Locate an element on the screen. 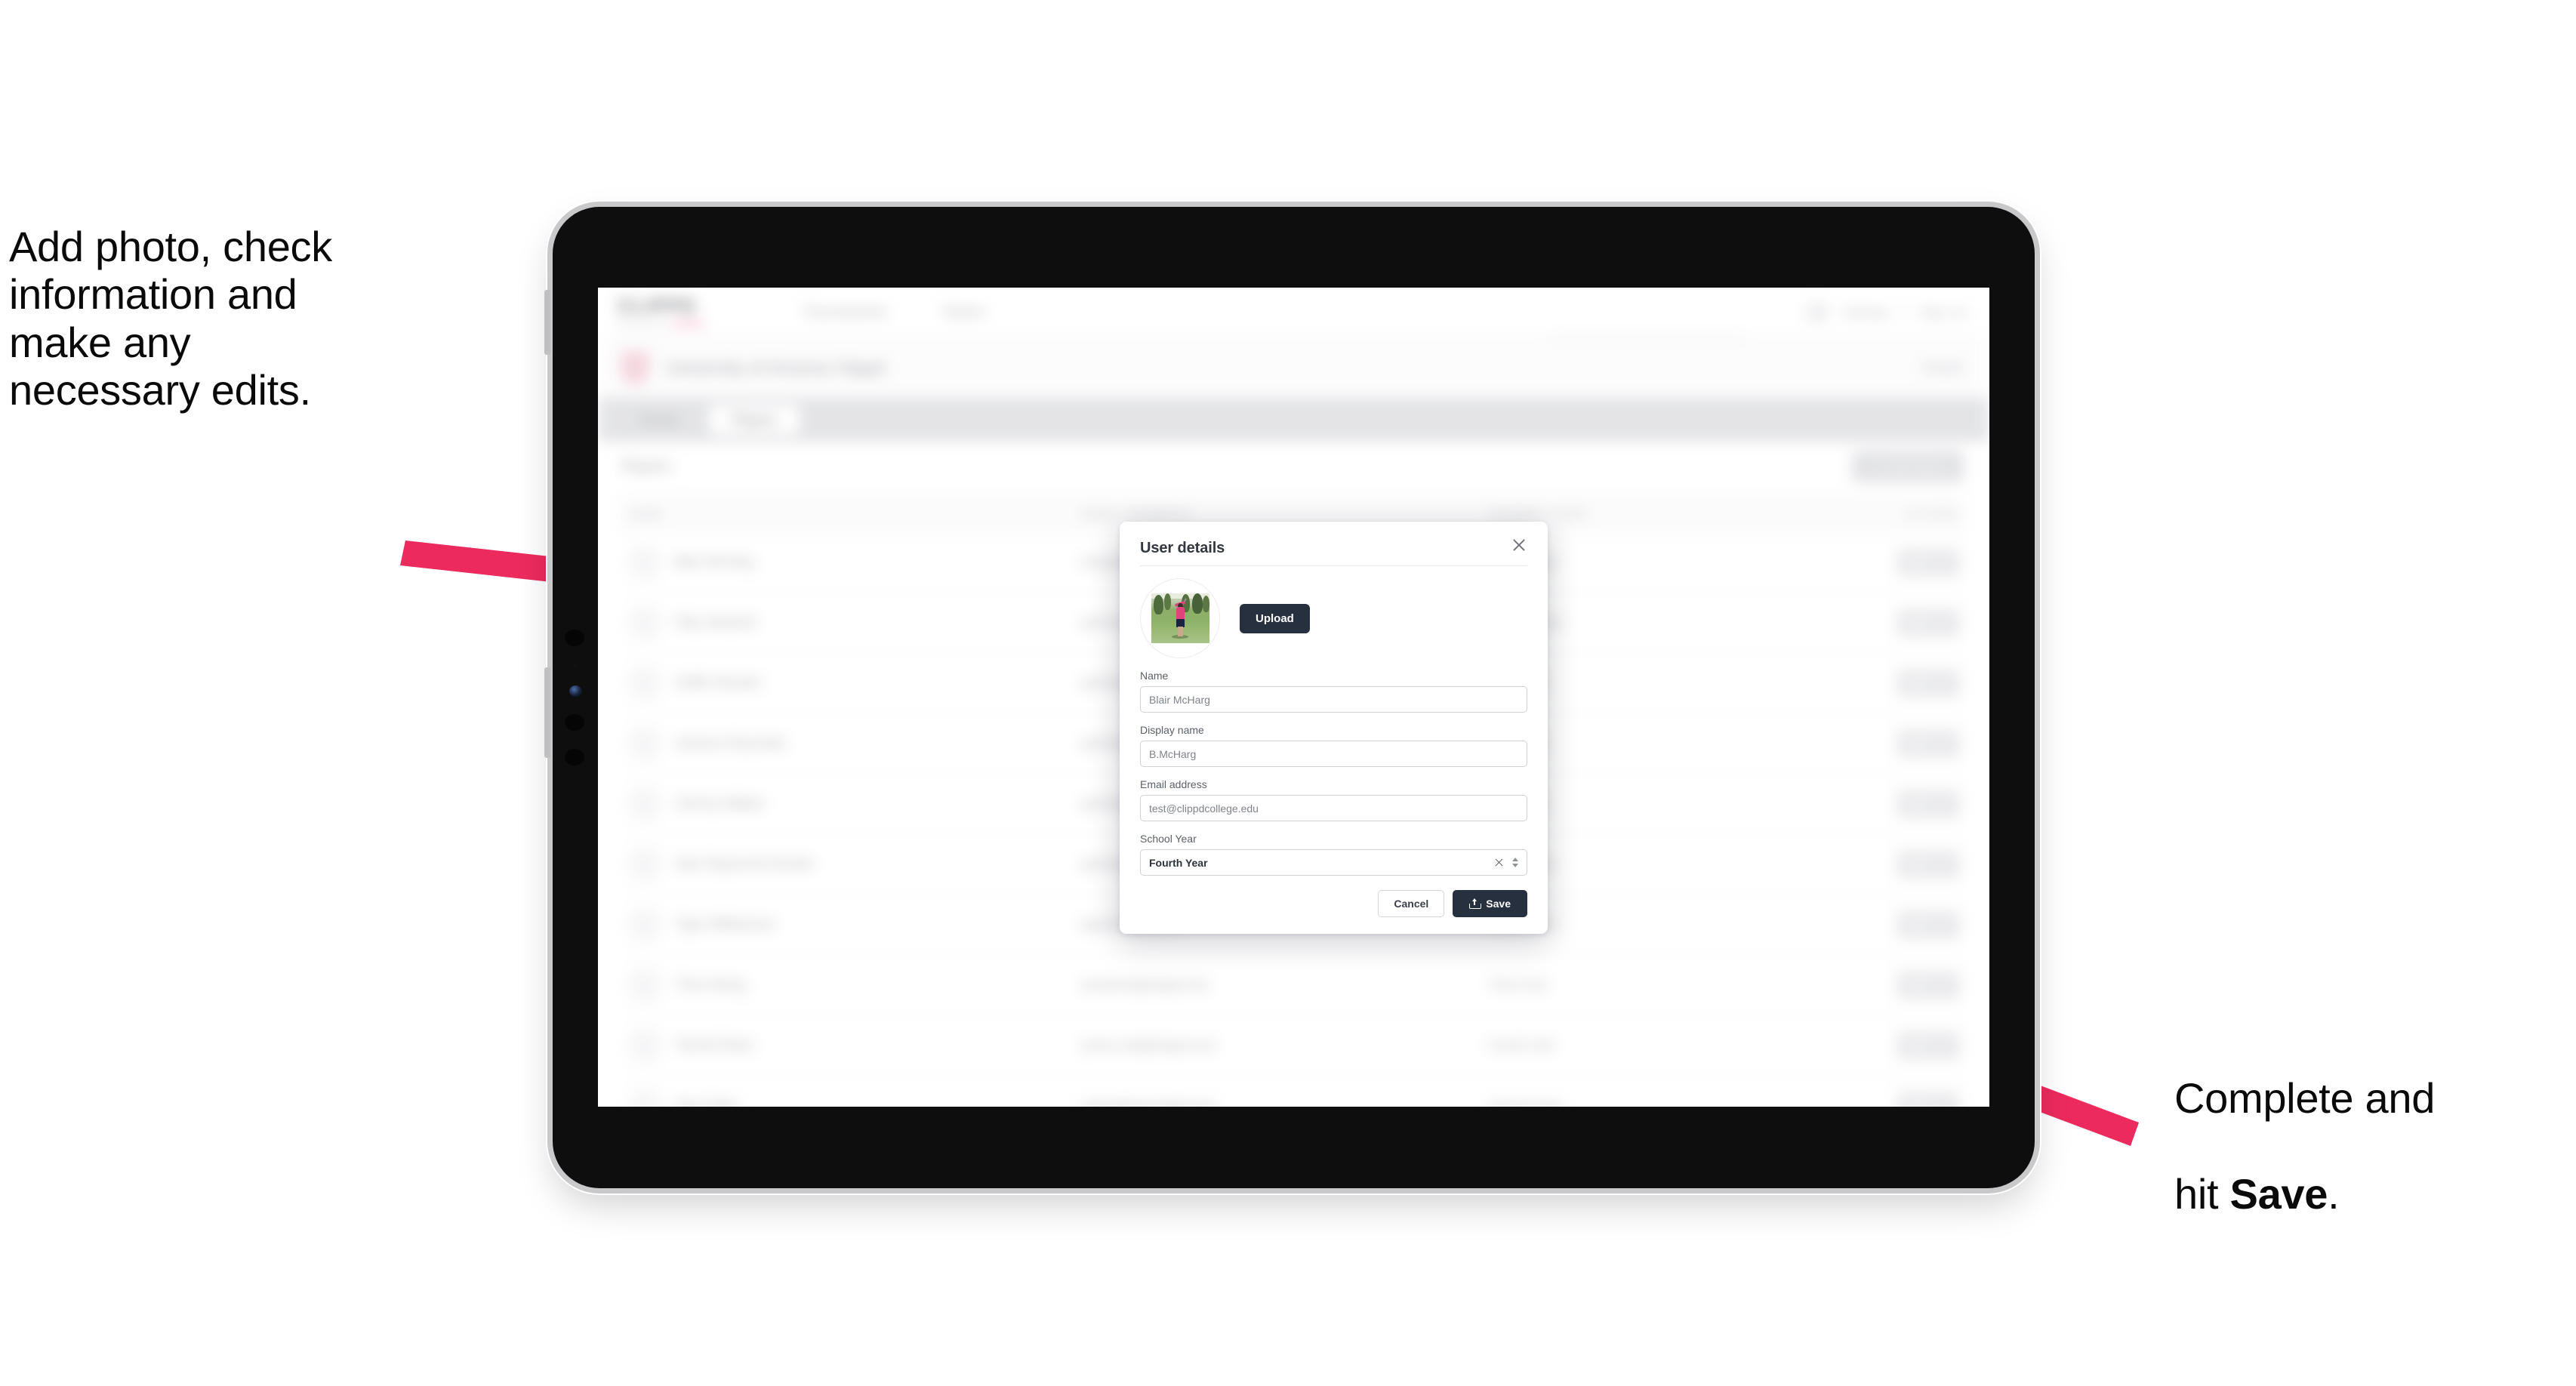 The image size is (2576, 1386). display-name-input: B.McHarg is located at coordinates (1333, 754).